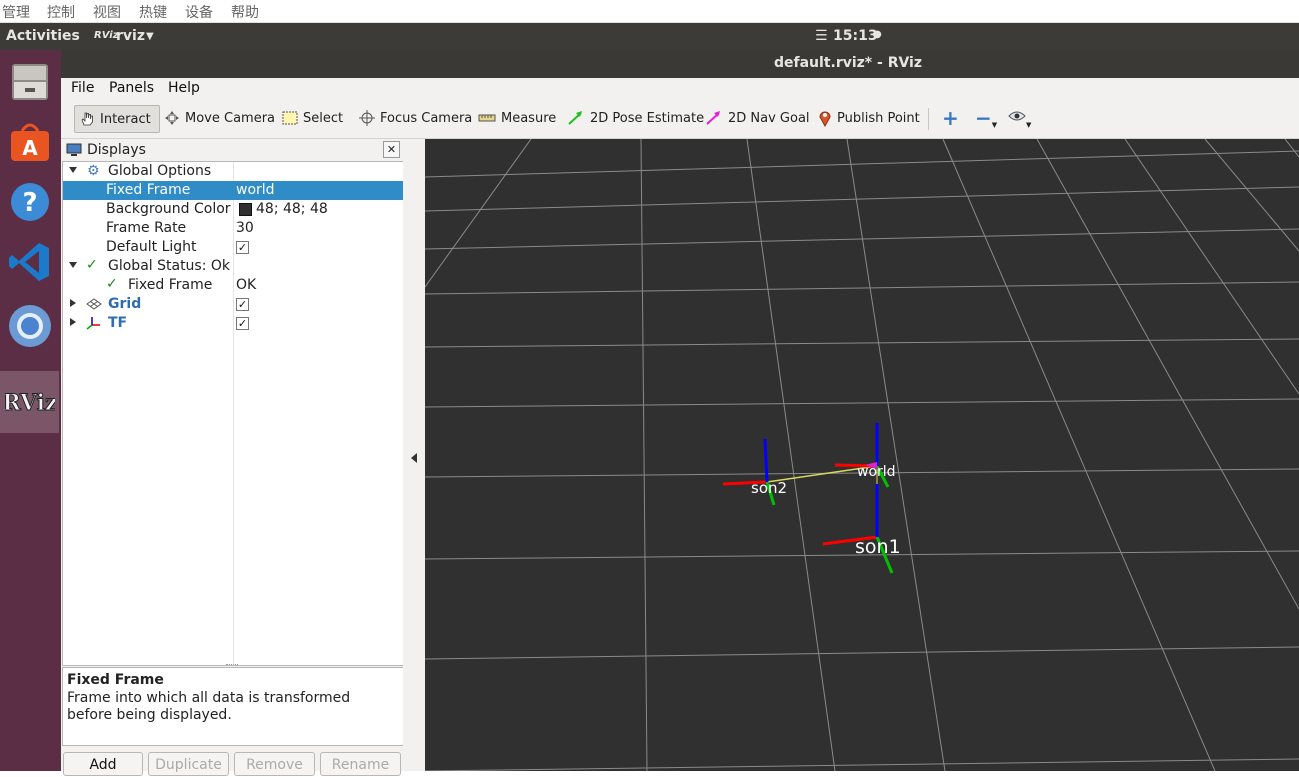 The image size is (1299, 777). Describe the element at coordinates (245, 209) in the screenshot. I see `color-swatch` at that location.